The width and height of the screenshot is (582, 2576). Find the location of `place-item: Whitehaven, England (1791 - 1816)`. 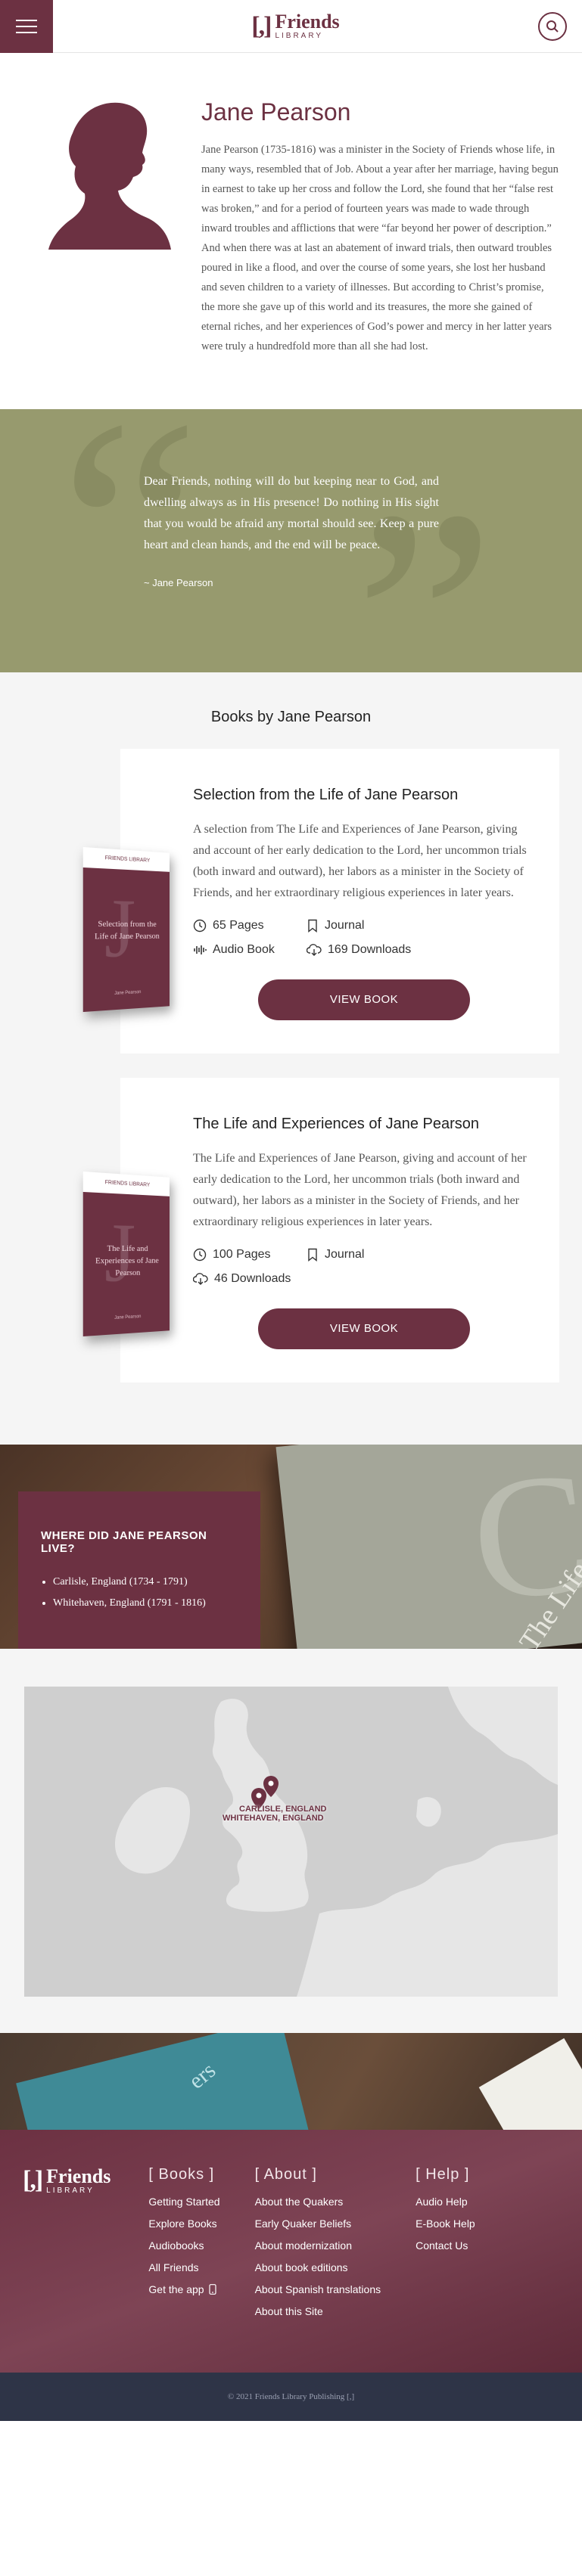

place-item: Whitehaven, England (1791 - 1816) is located at coordinates (145, 1603).